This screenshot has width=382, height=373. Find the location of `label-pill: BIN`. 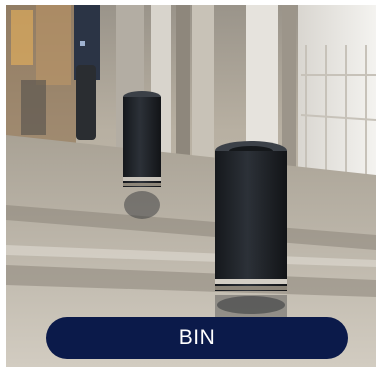

label-pill: BIN is located at coordinates (197, 338).